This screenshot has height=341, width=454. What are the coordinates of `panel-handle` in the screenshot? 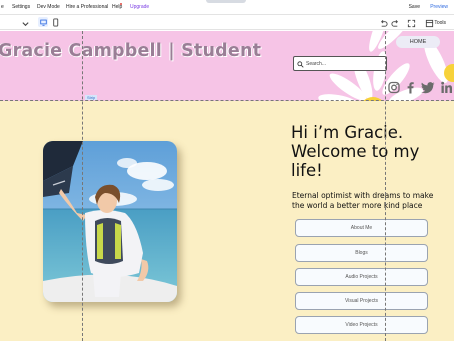 It's located at (226, 1).